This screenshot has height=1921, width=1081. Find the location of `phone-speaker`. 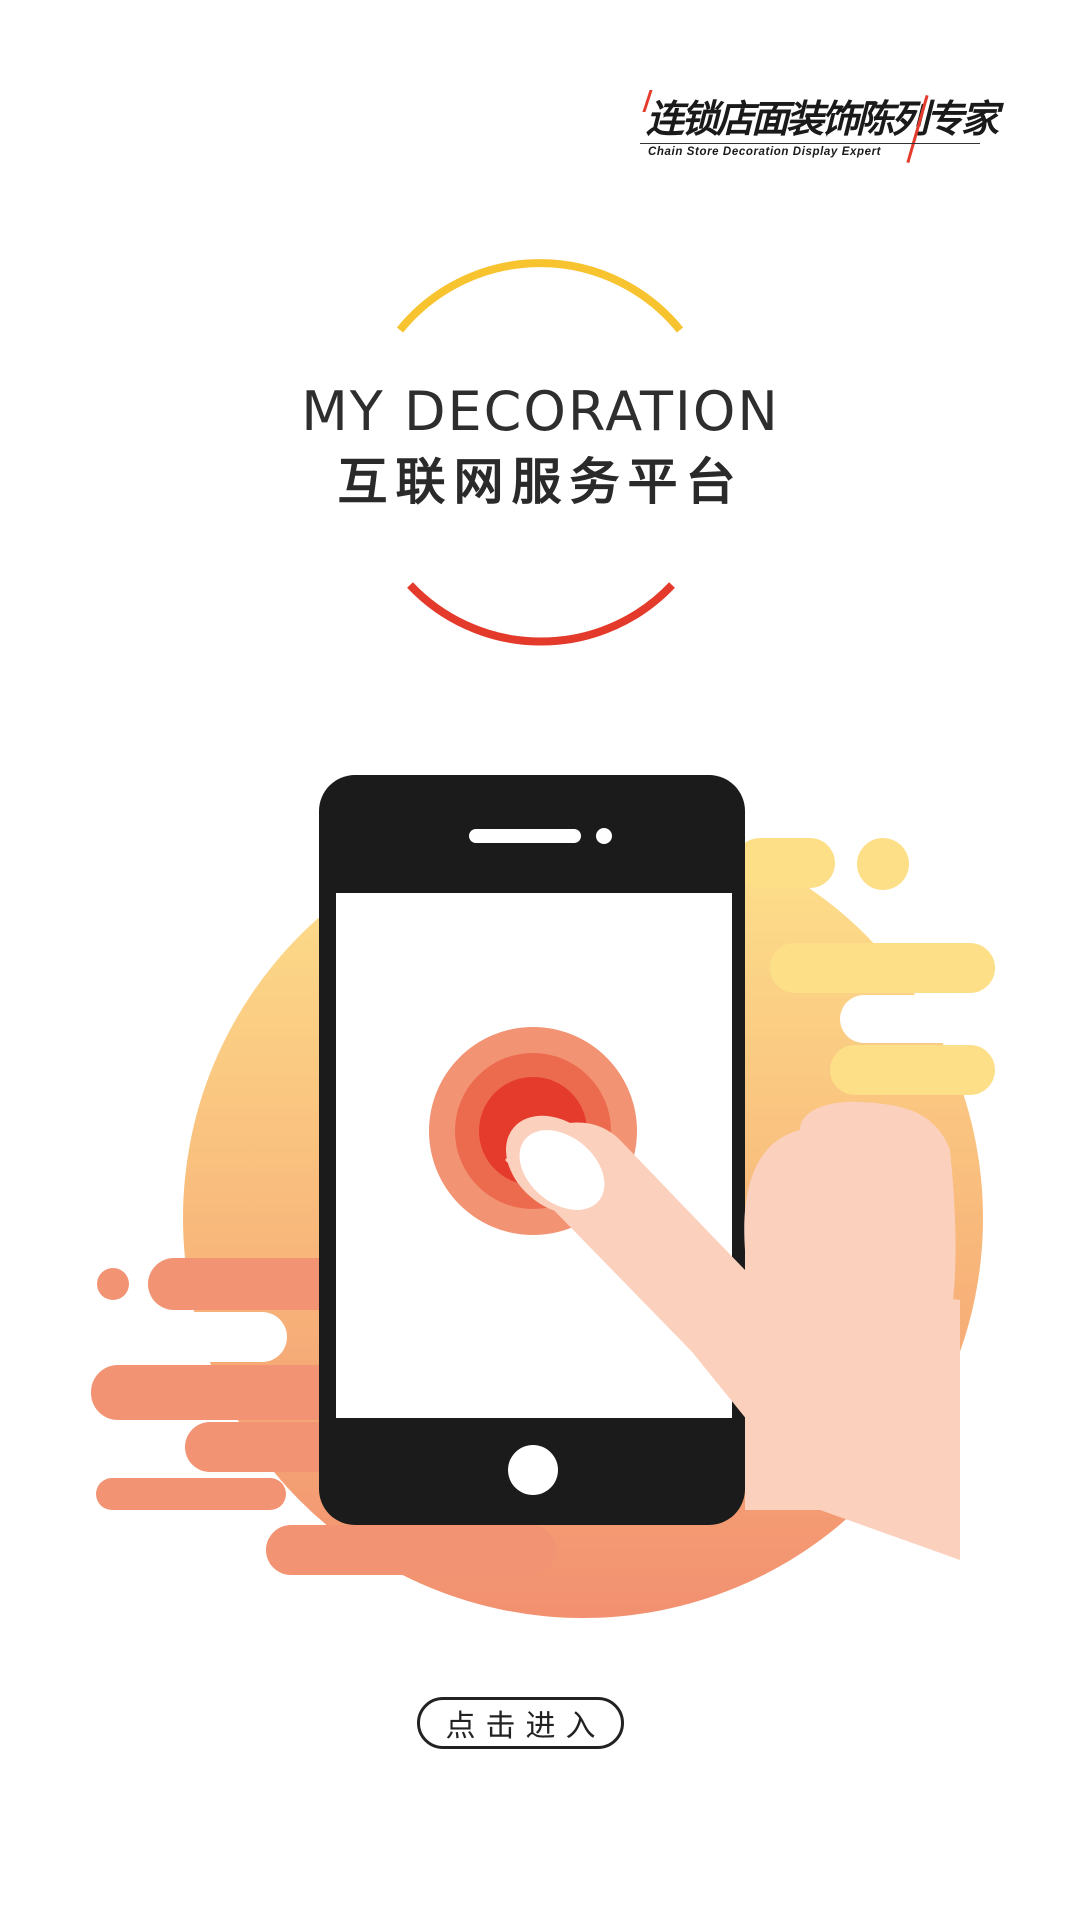

phone-speaker is located at coordinates (525, 836).